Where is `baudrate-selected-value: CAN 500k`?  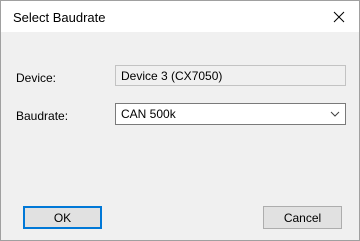 baudrate-selected-value: CAN 500k is located at coordinates (148, 114).